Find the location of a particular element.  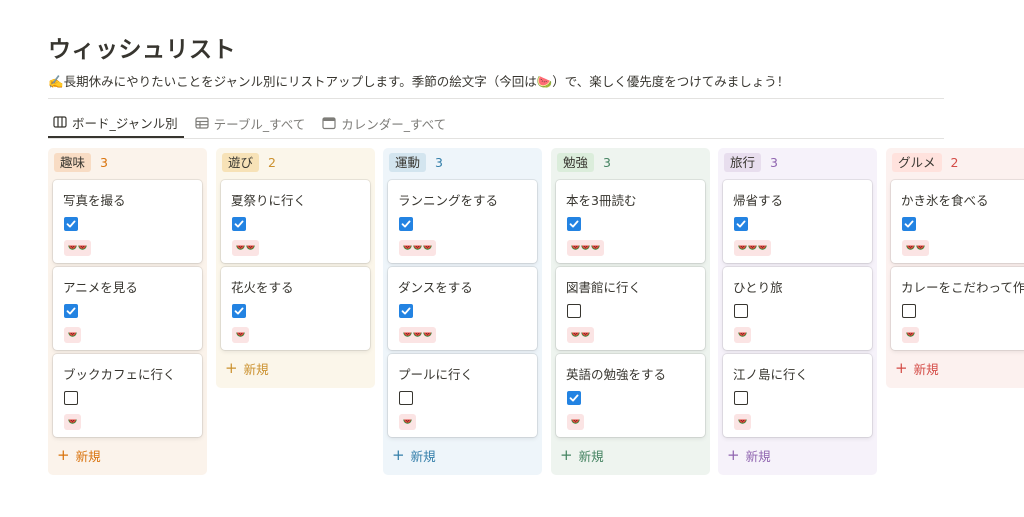

table-icon is located at coordinates (202, 123).